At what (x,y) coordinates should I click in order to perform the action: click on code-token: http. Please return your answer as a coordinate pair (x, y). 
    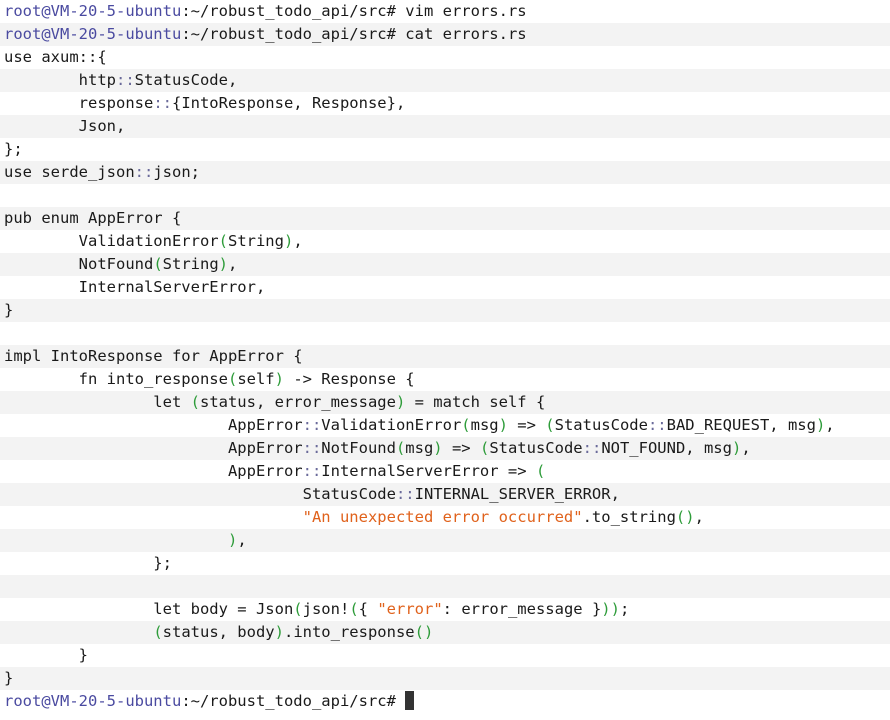
    Looking at the image, I should click on (60, 80).